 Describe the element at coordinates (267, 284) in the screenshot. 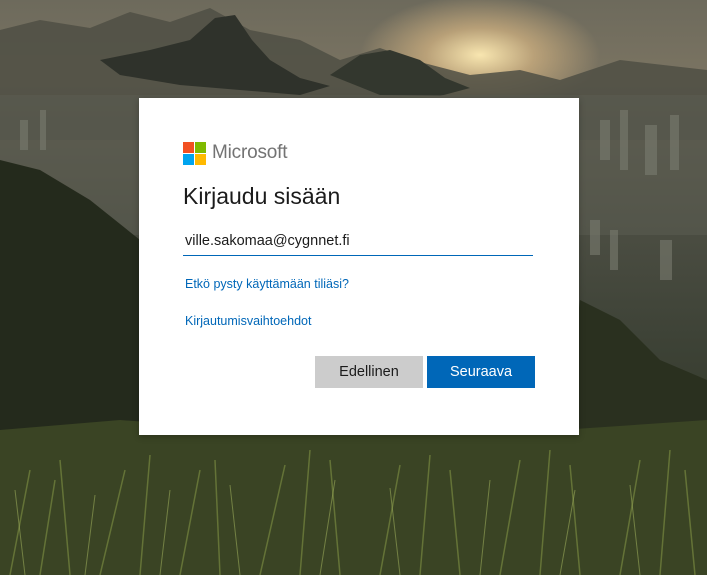

I see `cant-access-account-link: Etkö pysty käyttämään tiliäsi?` at that location.